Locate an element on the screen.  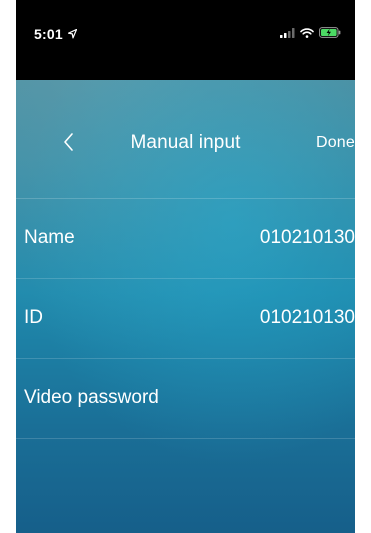
name-label: Name is located at coordinates (49, 237).